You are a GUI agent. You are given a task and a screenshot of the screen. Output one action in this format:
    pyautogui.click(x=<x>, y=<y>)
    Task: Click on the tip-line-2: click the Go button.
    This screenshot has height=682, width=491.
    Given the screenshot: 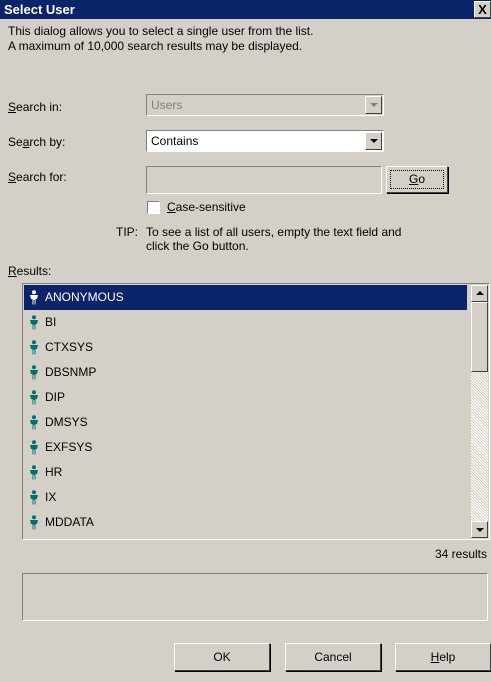 What is the action you would take?
    pyautogui.click(x=197, y=246)
    